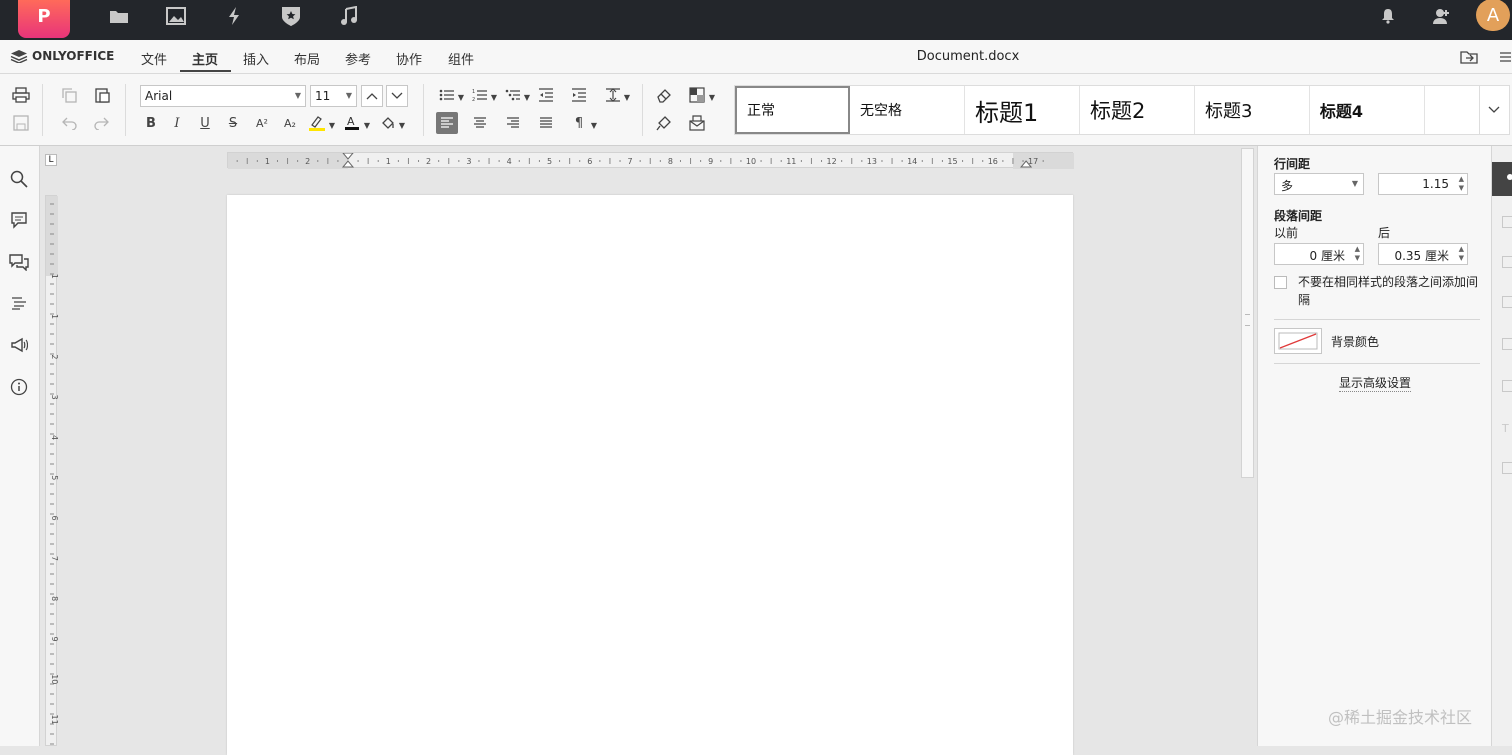 The height and width of the screenshot is (755, 1512). Describe the element at coordinates (223, 96) in the screenshot. I see `font-name-select: Arial ▼` at that location.